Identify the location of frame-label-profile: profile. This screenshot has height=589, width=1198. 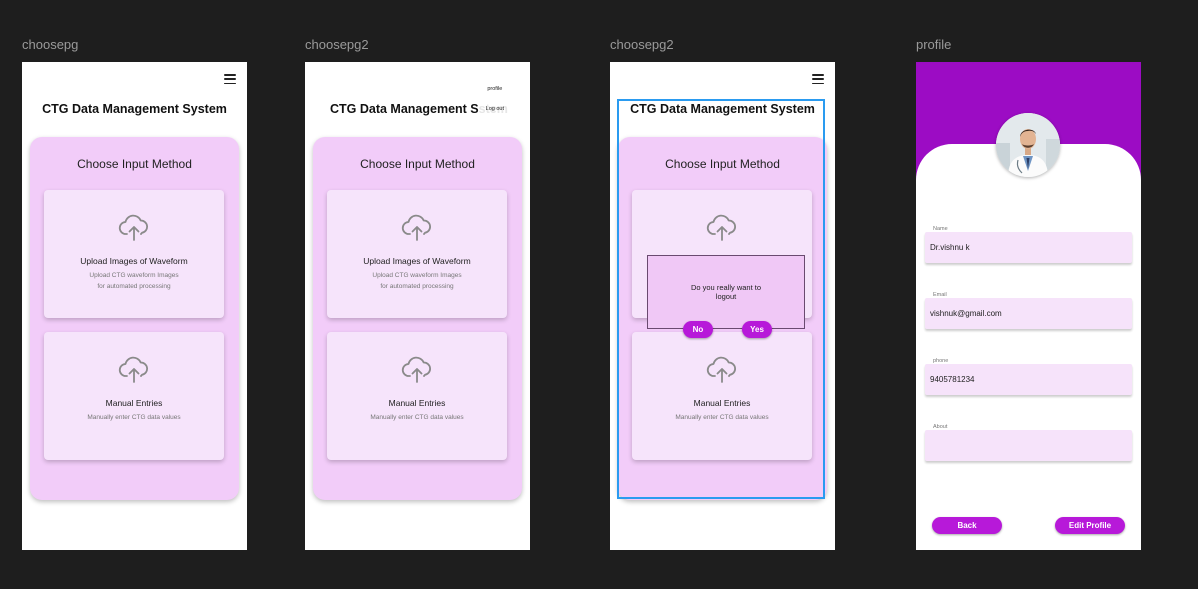
(934, 44).